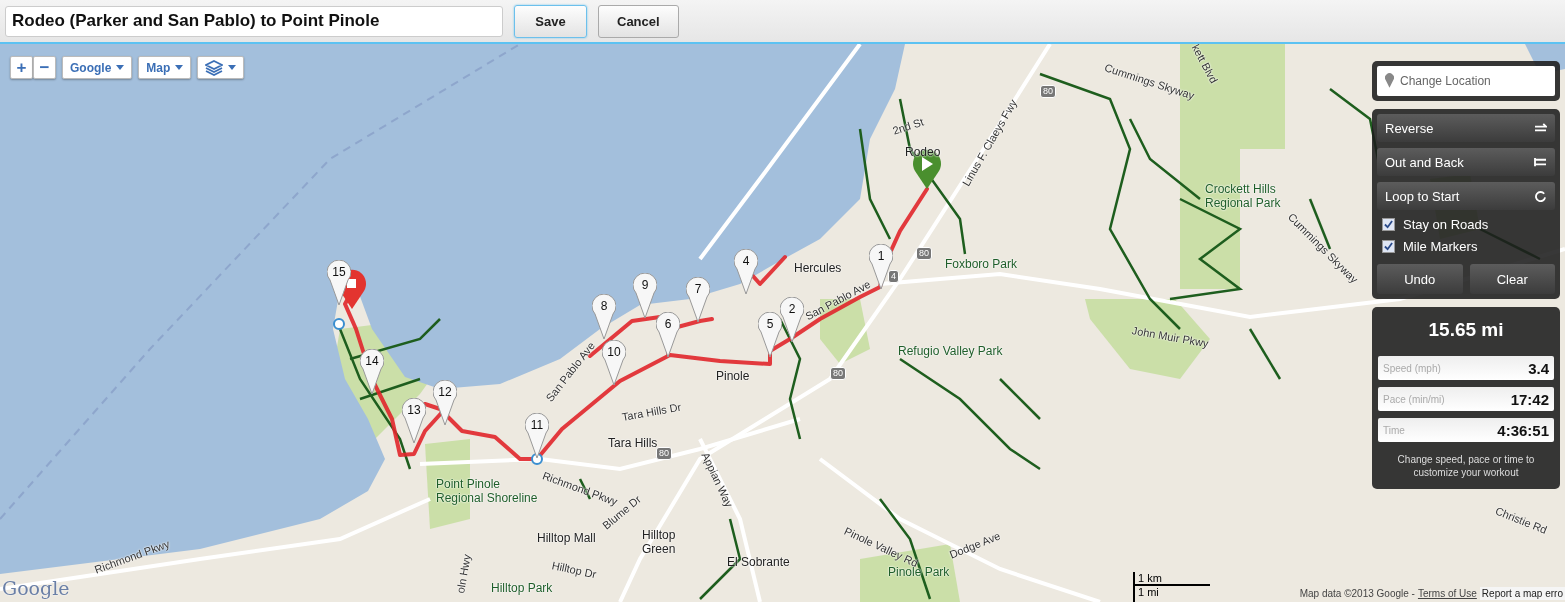  Describe the element at coordinates (1522, 593) in the screenshot. I see `report-link: Report a map erro` at that location.